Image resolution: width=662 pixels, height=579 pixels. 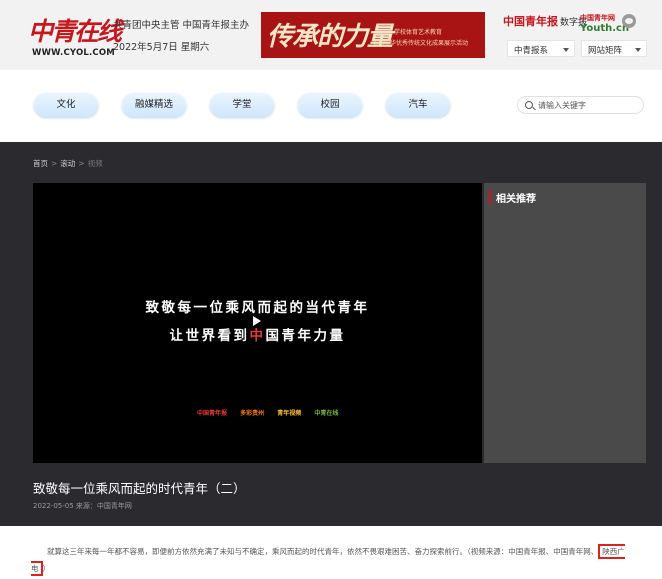 What do you see at coordinates (181, 25) in the screenshot?
I see `organizer-text: 共青团中央主管 中国青年报主办` at bounding box center [181, 25].